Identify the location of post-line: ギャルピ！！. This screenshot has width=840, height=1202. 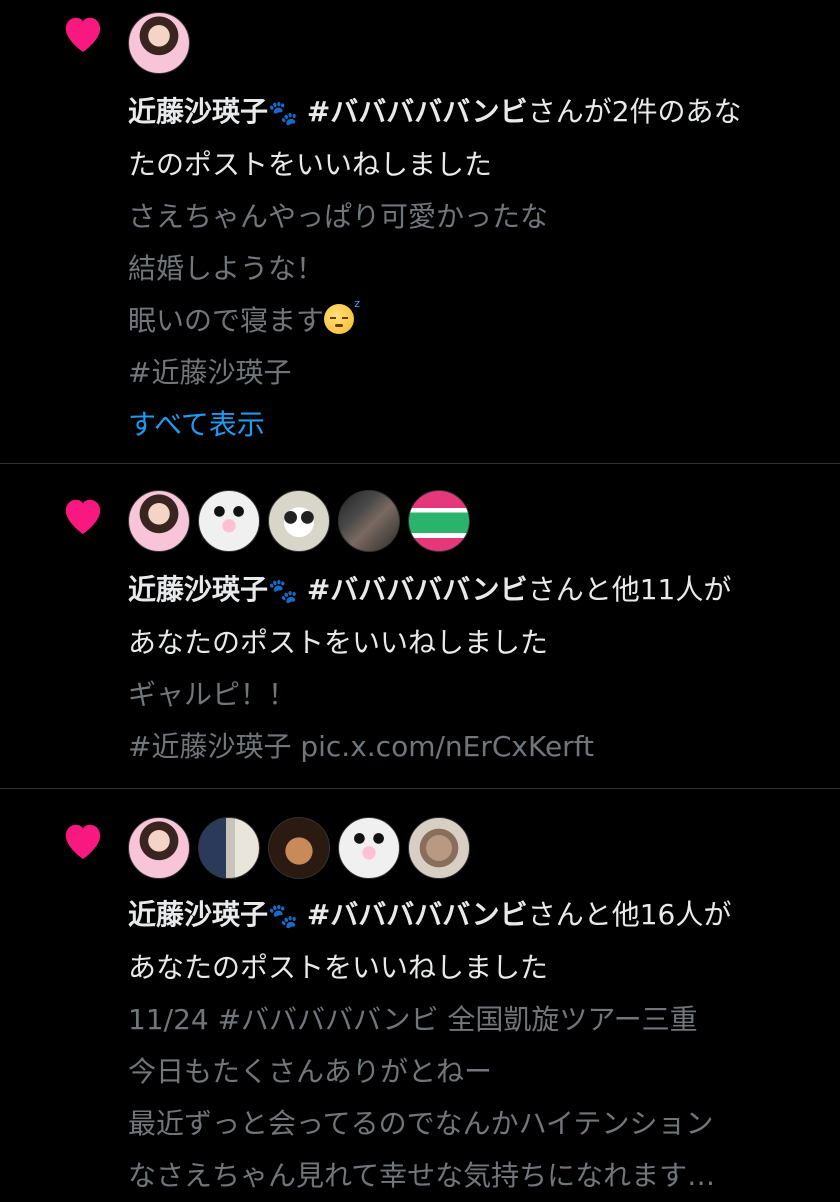
(212, 694).